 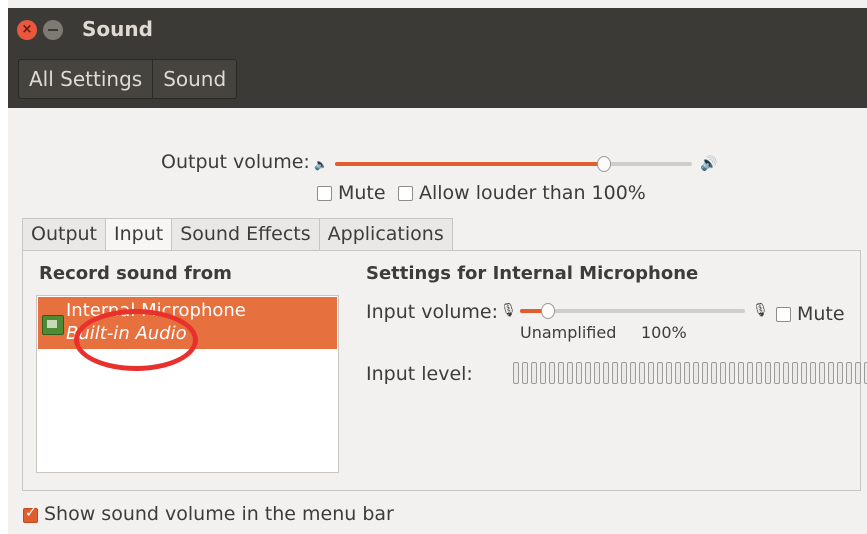 I want to click on output-mute-checkbox, so click(x=324, y=193).